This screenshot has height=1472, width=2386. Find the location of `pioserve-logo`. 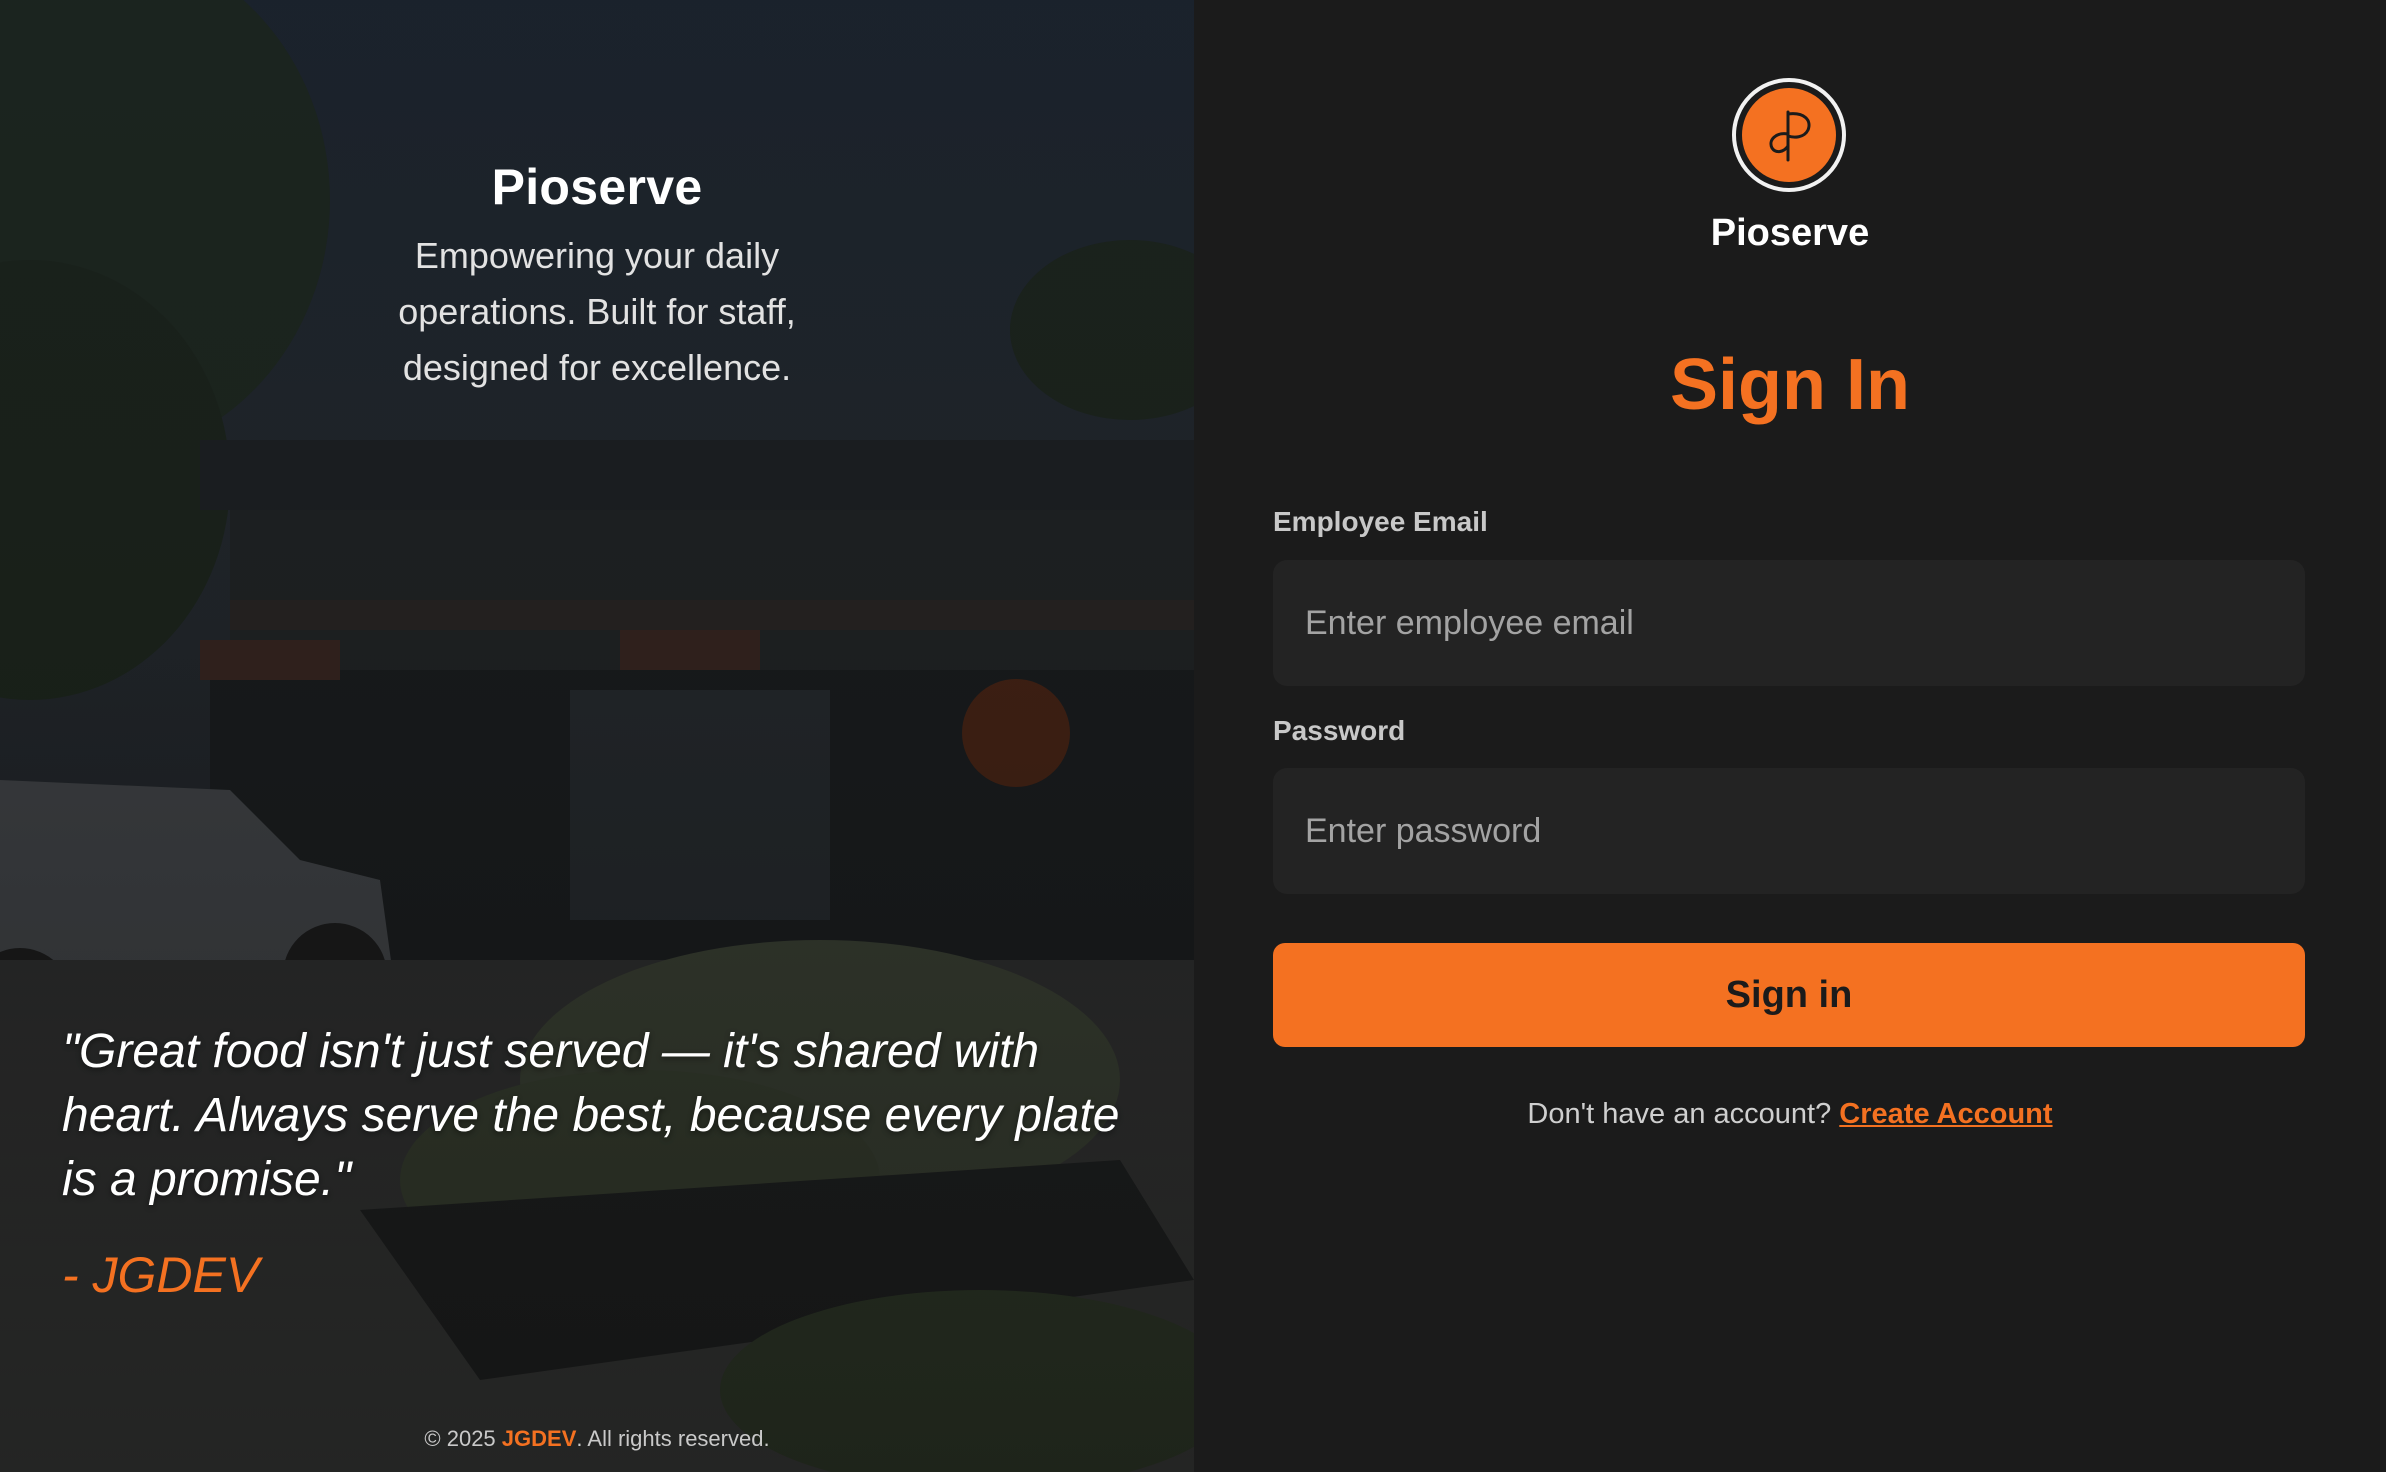

pioserve-logo is located at coordinates (1789, 135).